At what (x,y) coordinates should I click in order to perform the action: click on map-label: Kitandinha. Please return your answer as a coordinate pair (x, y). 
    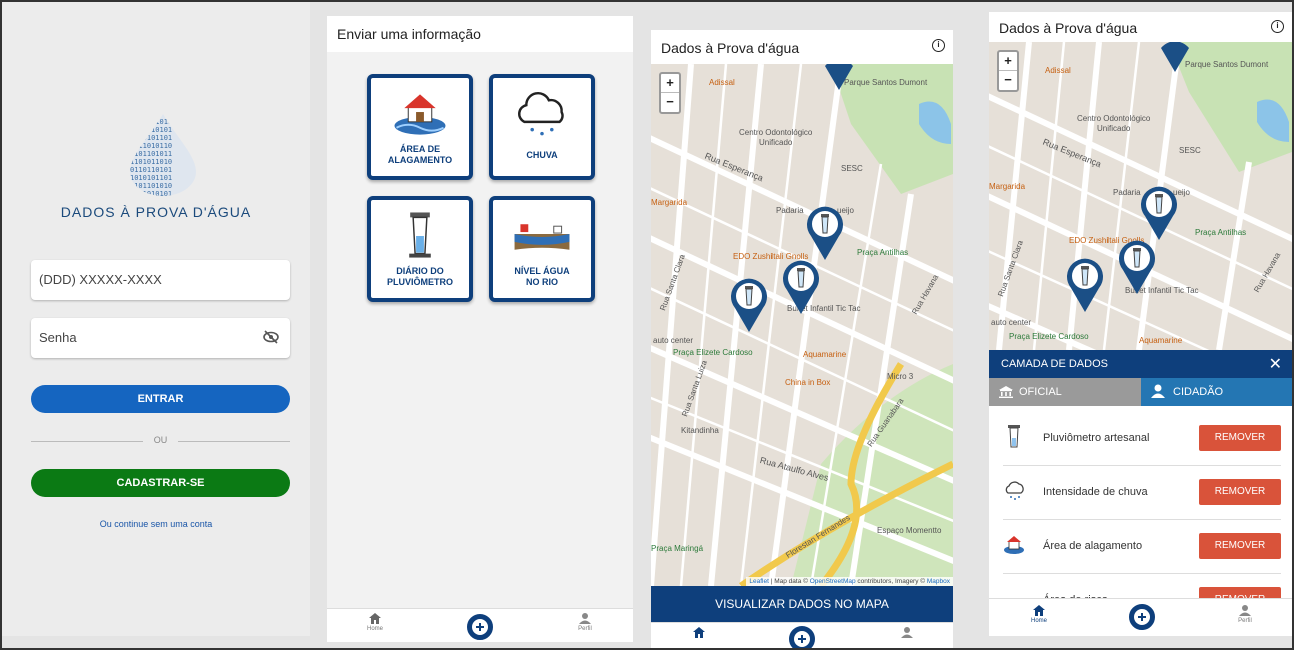
    Looking at the image, I should click on (700, 430).